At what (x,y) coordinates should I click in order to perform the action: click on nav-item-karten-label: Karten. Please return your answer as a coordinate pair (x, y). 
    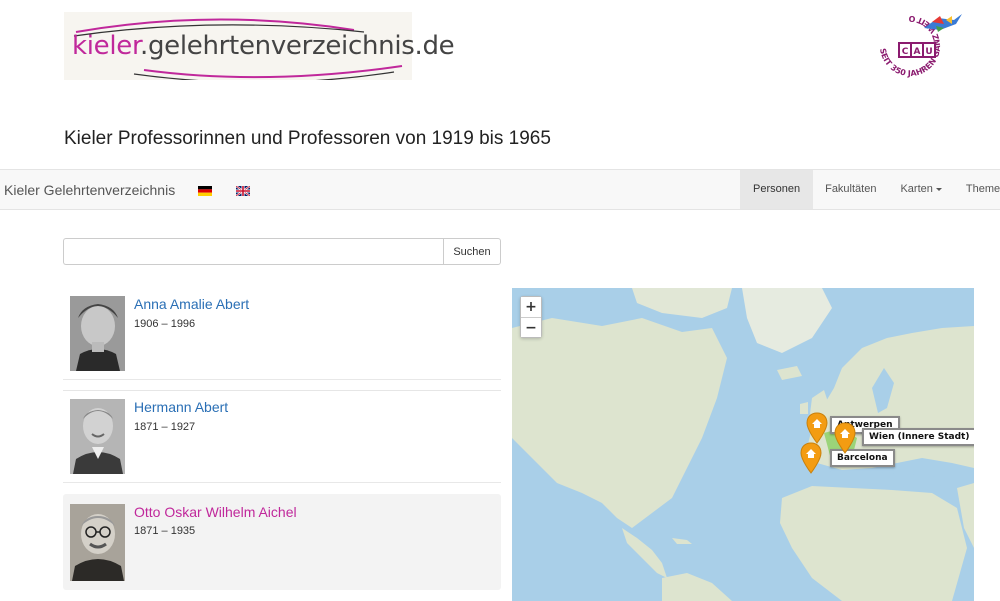
    Looking at the image, I should click on (916, 189).